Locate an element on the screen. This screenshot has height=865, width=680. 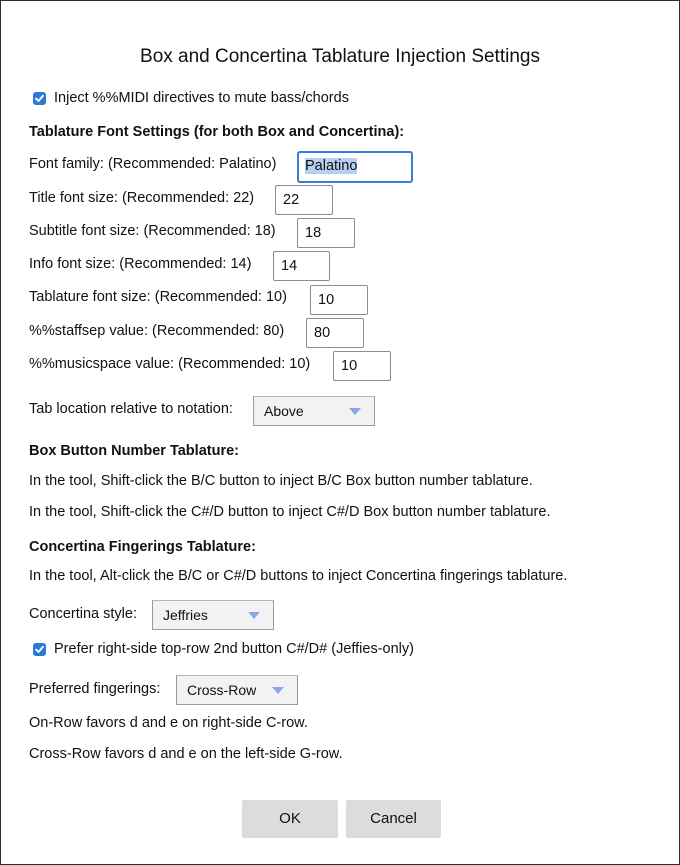
midi-mute-checkbox is located at coordinates (39, 98).